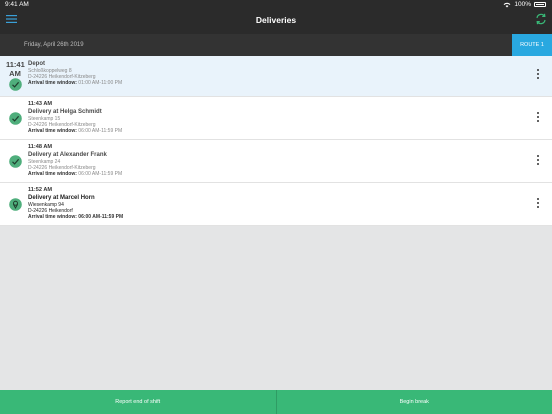 Image resolution: width=552 pixels, height=414 pixels. Describe the element at coordinates (138, 402) in the screenshot. I see `report-end-of-shift-button: Report end of shift` at that location.